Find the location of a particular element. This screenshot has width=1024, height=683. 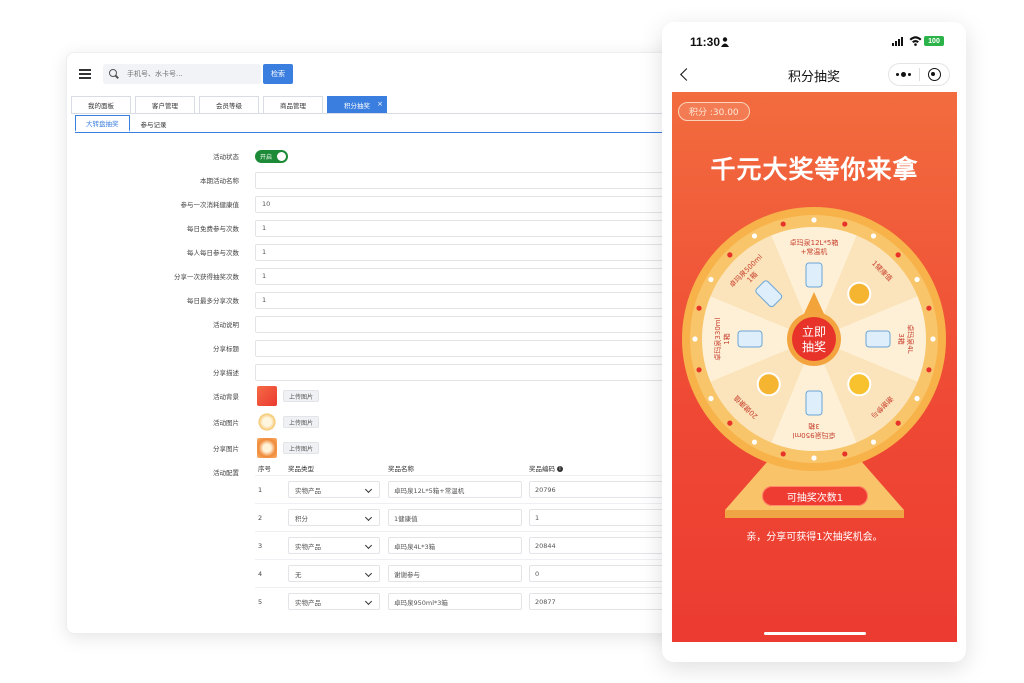

search-button: 检索 is located at coordinates (278, 74).